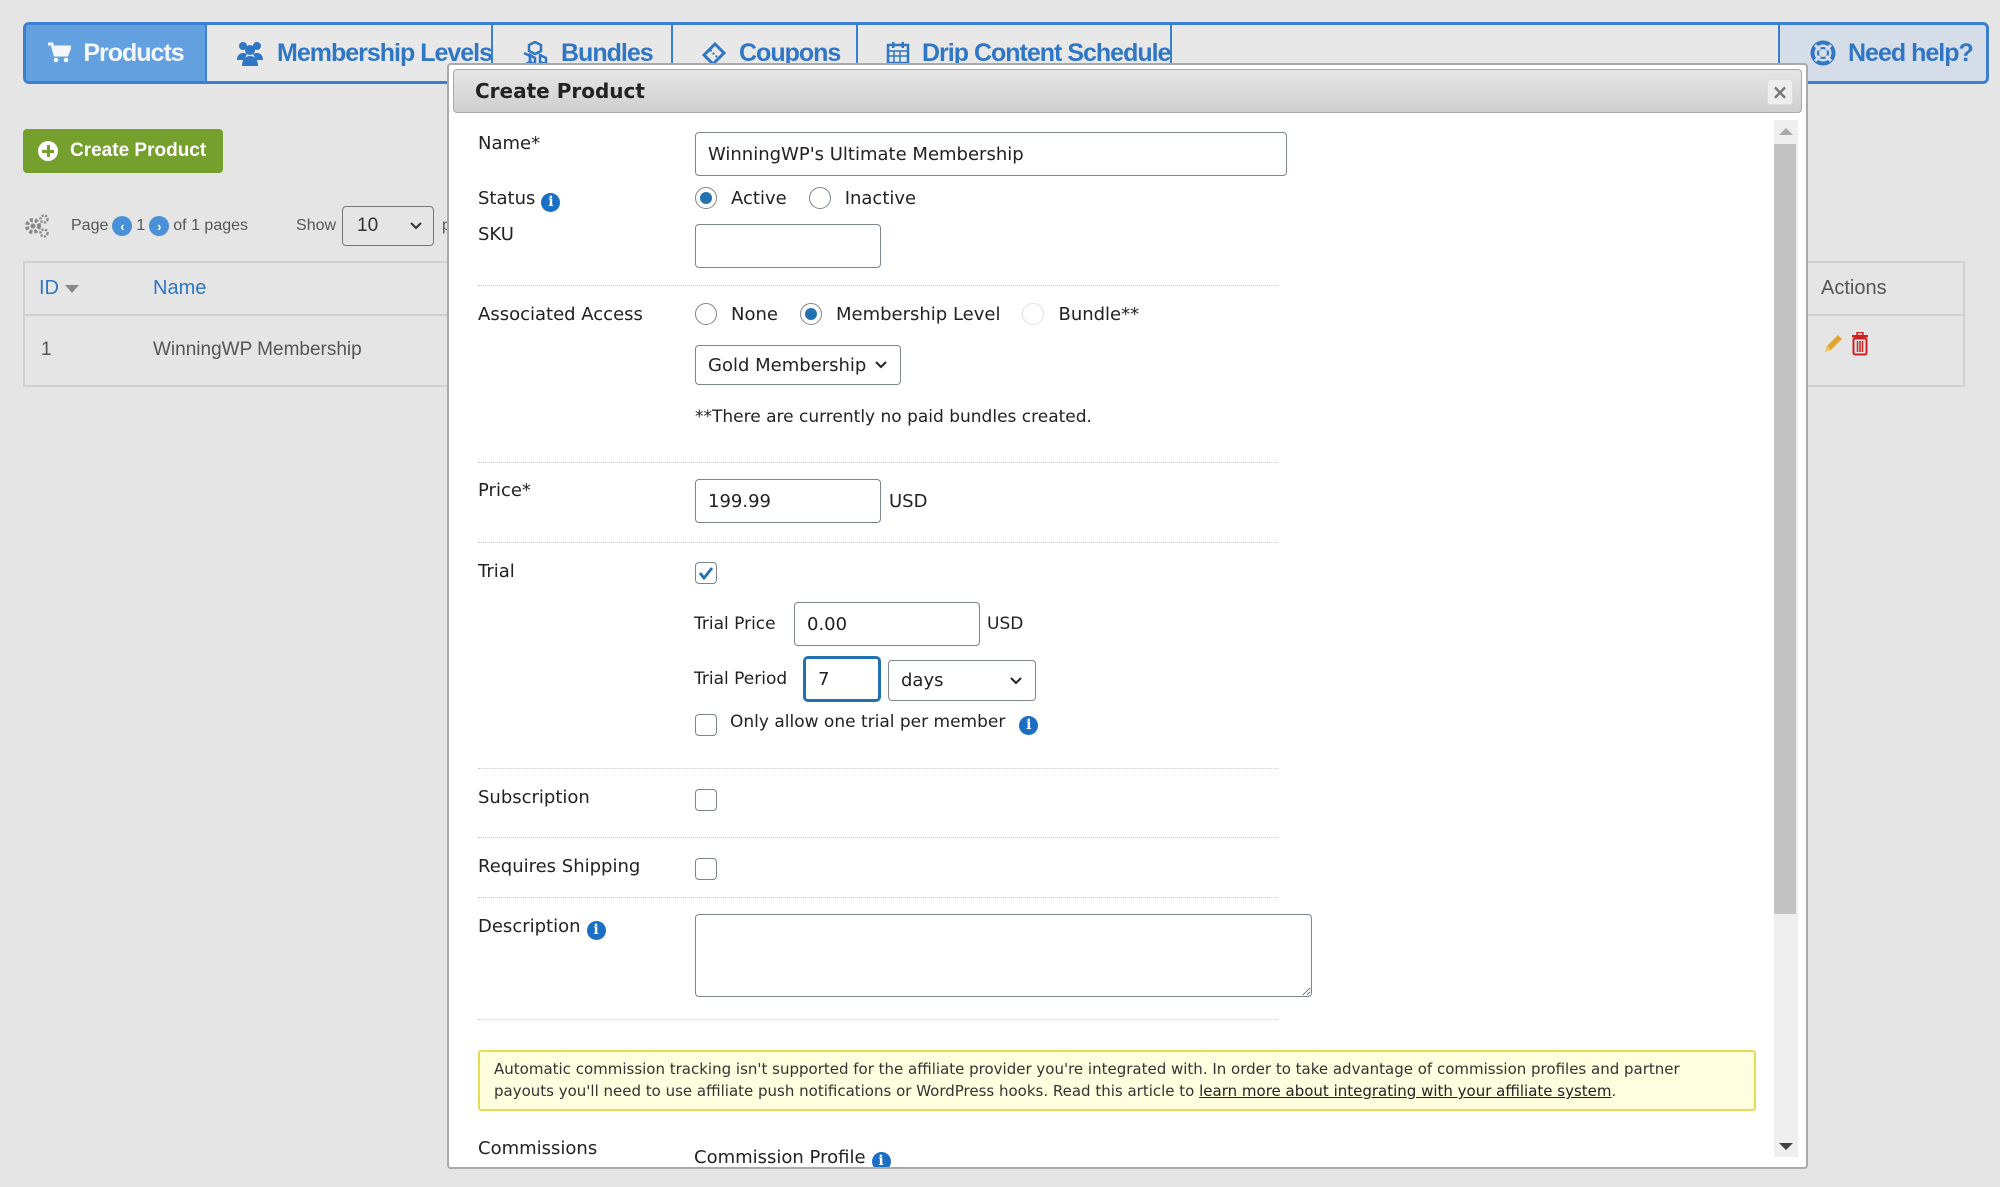 The width and height of the screenshot is (2000, 1187). What do you see at coordinates (735, 624) in the screenshot?
I see `trial-price-label: Trial Price` at bounding box center [735, 624].